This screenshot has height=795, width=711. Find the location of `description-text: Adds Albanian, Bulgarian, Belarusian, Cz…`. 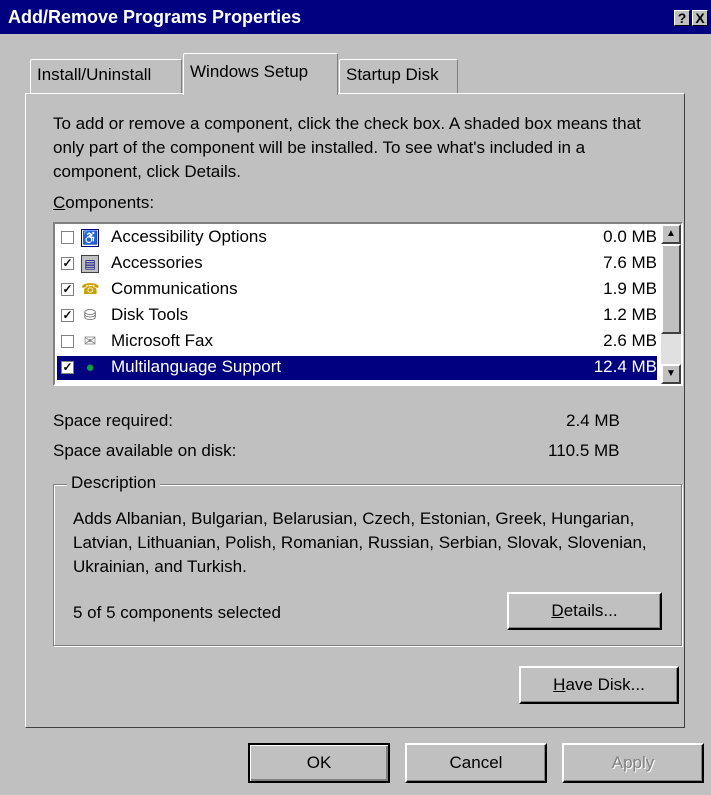

description-text: Adds Albanian, Bulgarian, Belarusian, Cz… is located at coordinates (360, 542).